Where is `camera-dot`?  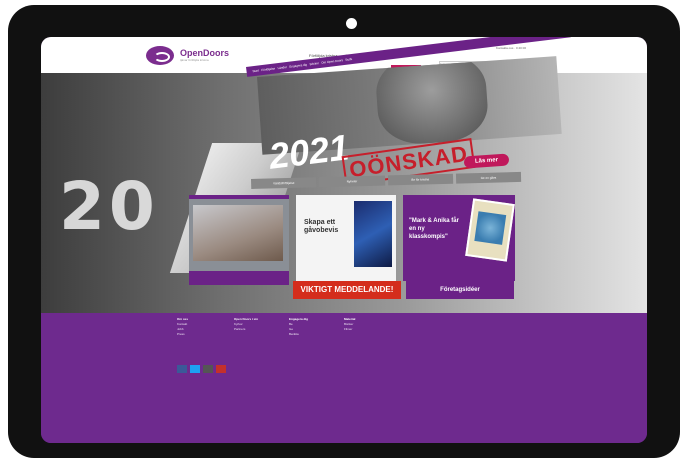
camera-dot is located at coordinates (351, 23).